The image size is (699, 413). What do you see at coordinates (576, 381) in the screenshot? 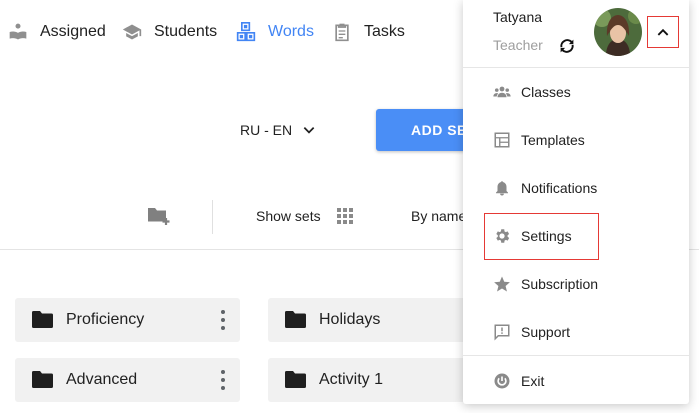
I see `menu-item-exit: Exit` at bounding box center [576, 381].